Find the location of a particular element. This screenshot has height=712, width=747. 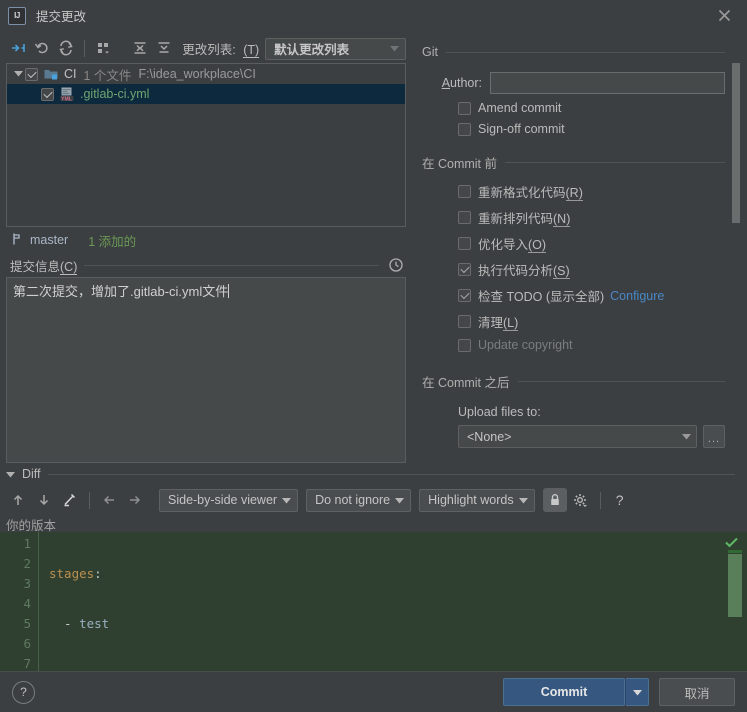

commit-button: Commit is located at coordinates (564, 692).